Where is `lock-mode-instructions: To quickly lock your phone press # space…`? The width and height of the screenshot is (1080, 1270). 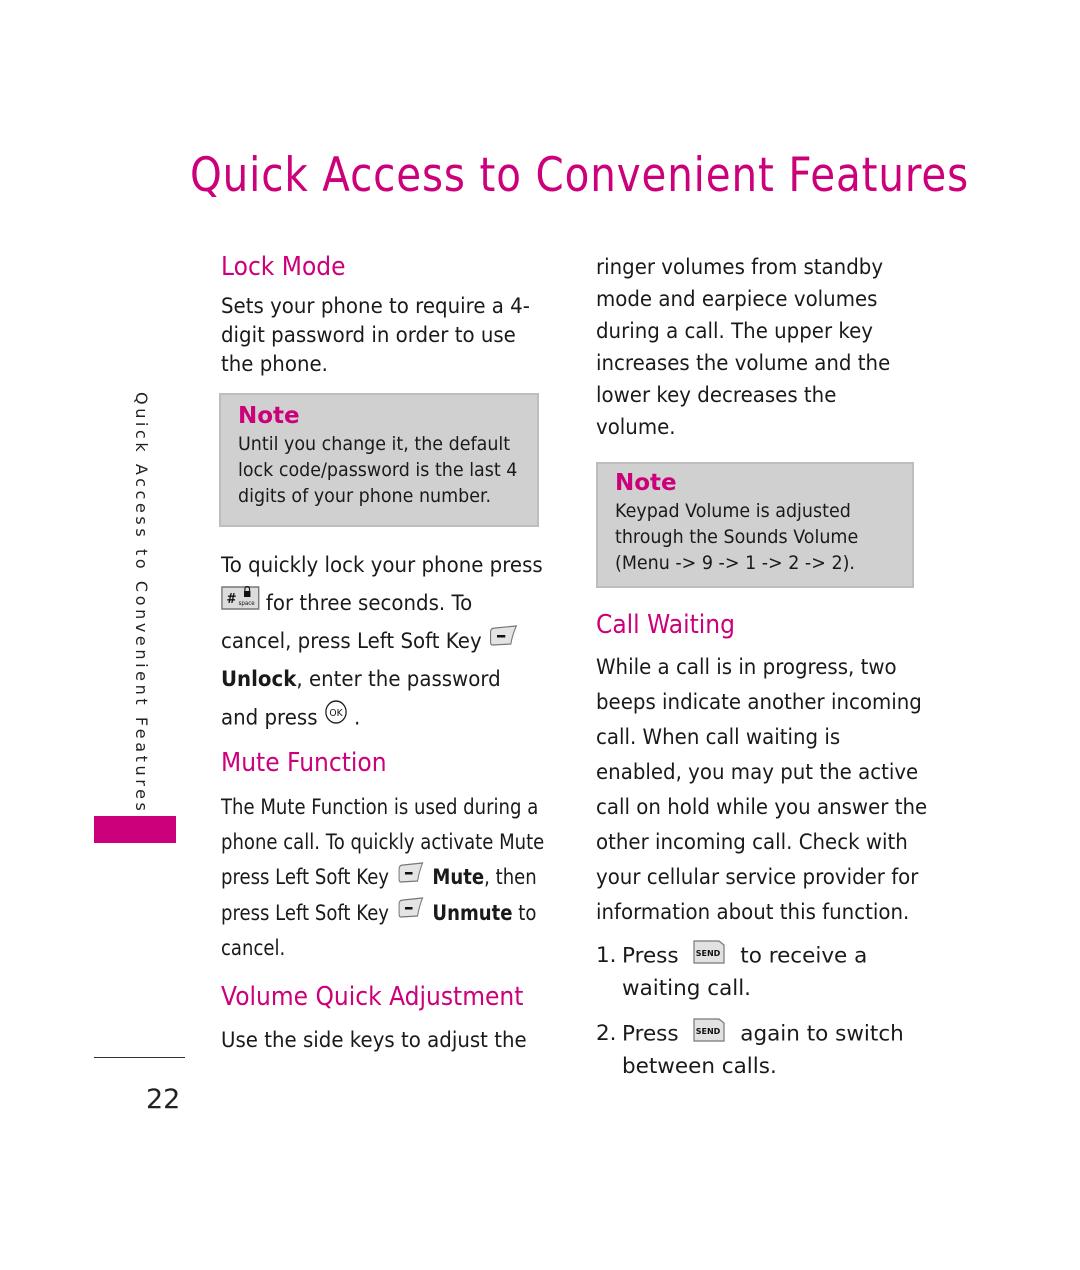 lock-mode-instructions: To quickly lock your phone press # space… is located at coordinates (382, 642).